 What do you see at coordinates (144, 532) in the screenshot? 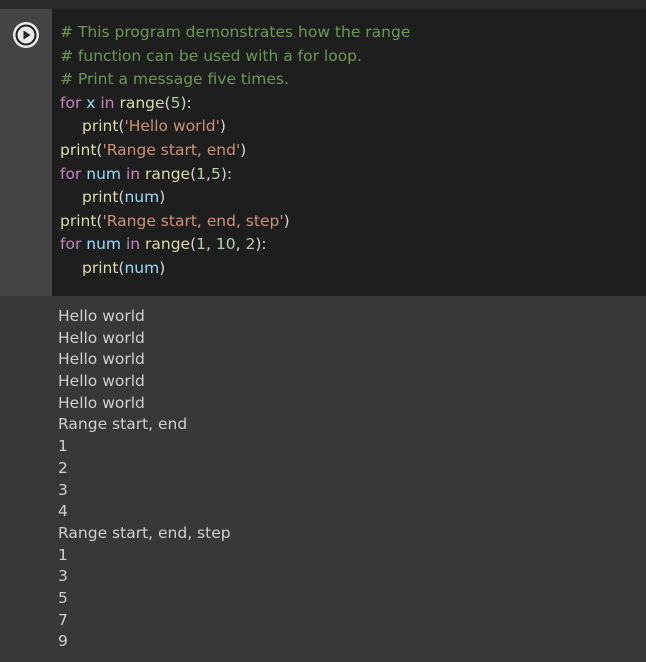
I see `output-line: Range start, end, step` at bounding box center [144, 532].